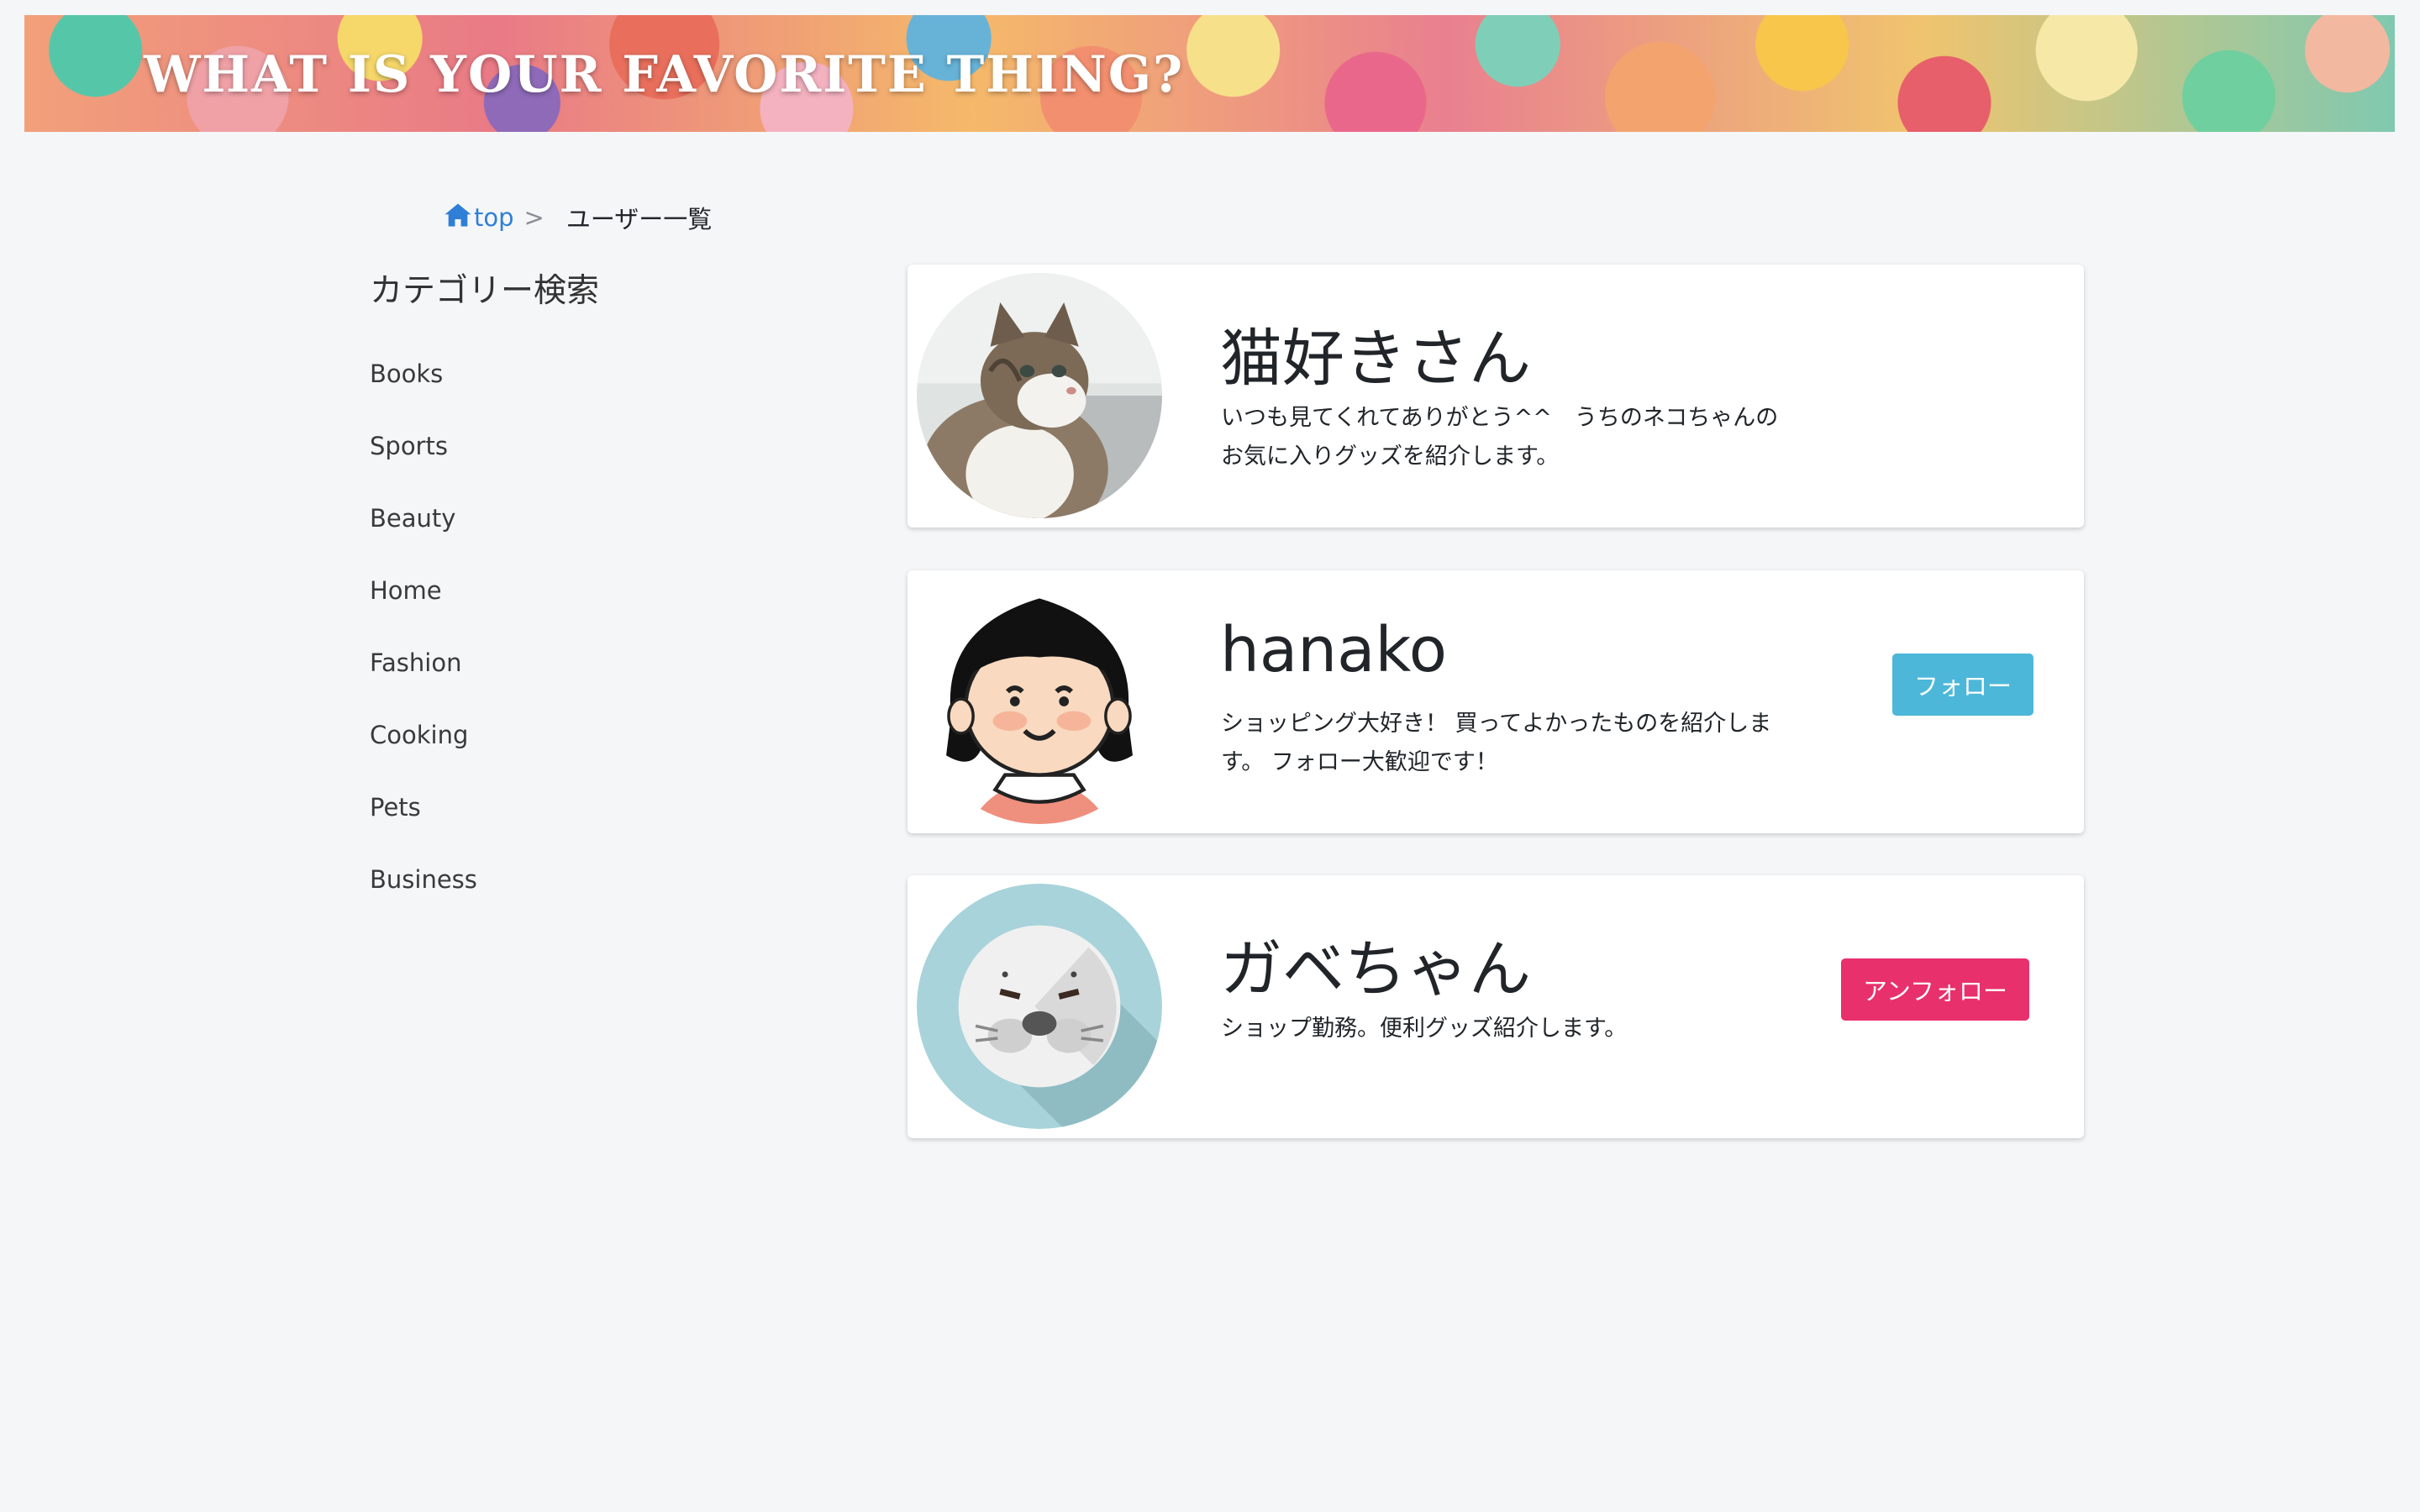  I want to click on category-item-pets: Pets, so click(580, 821).